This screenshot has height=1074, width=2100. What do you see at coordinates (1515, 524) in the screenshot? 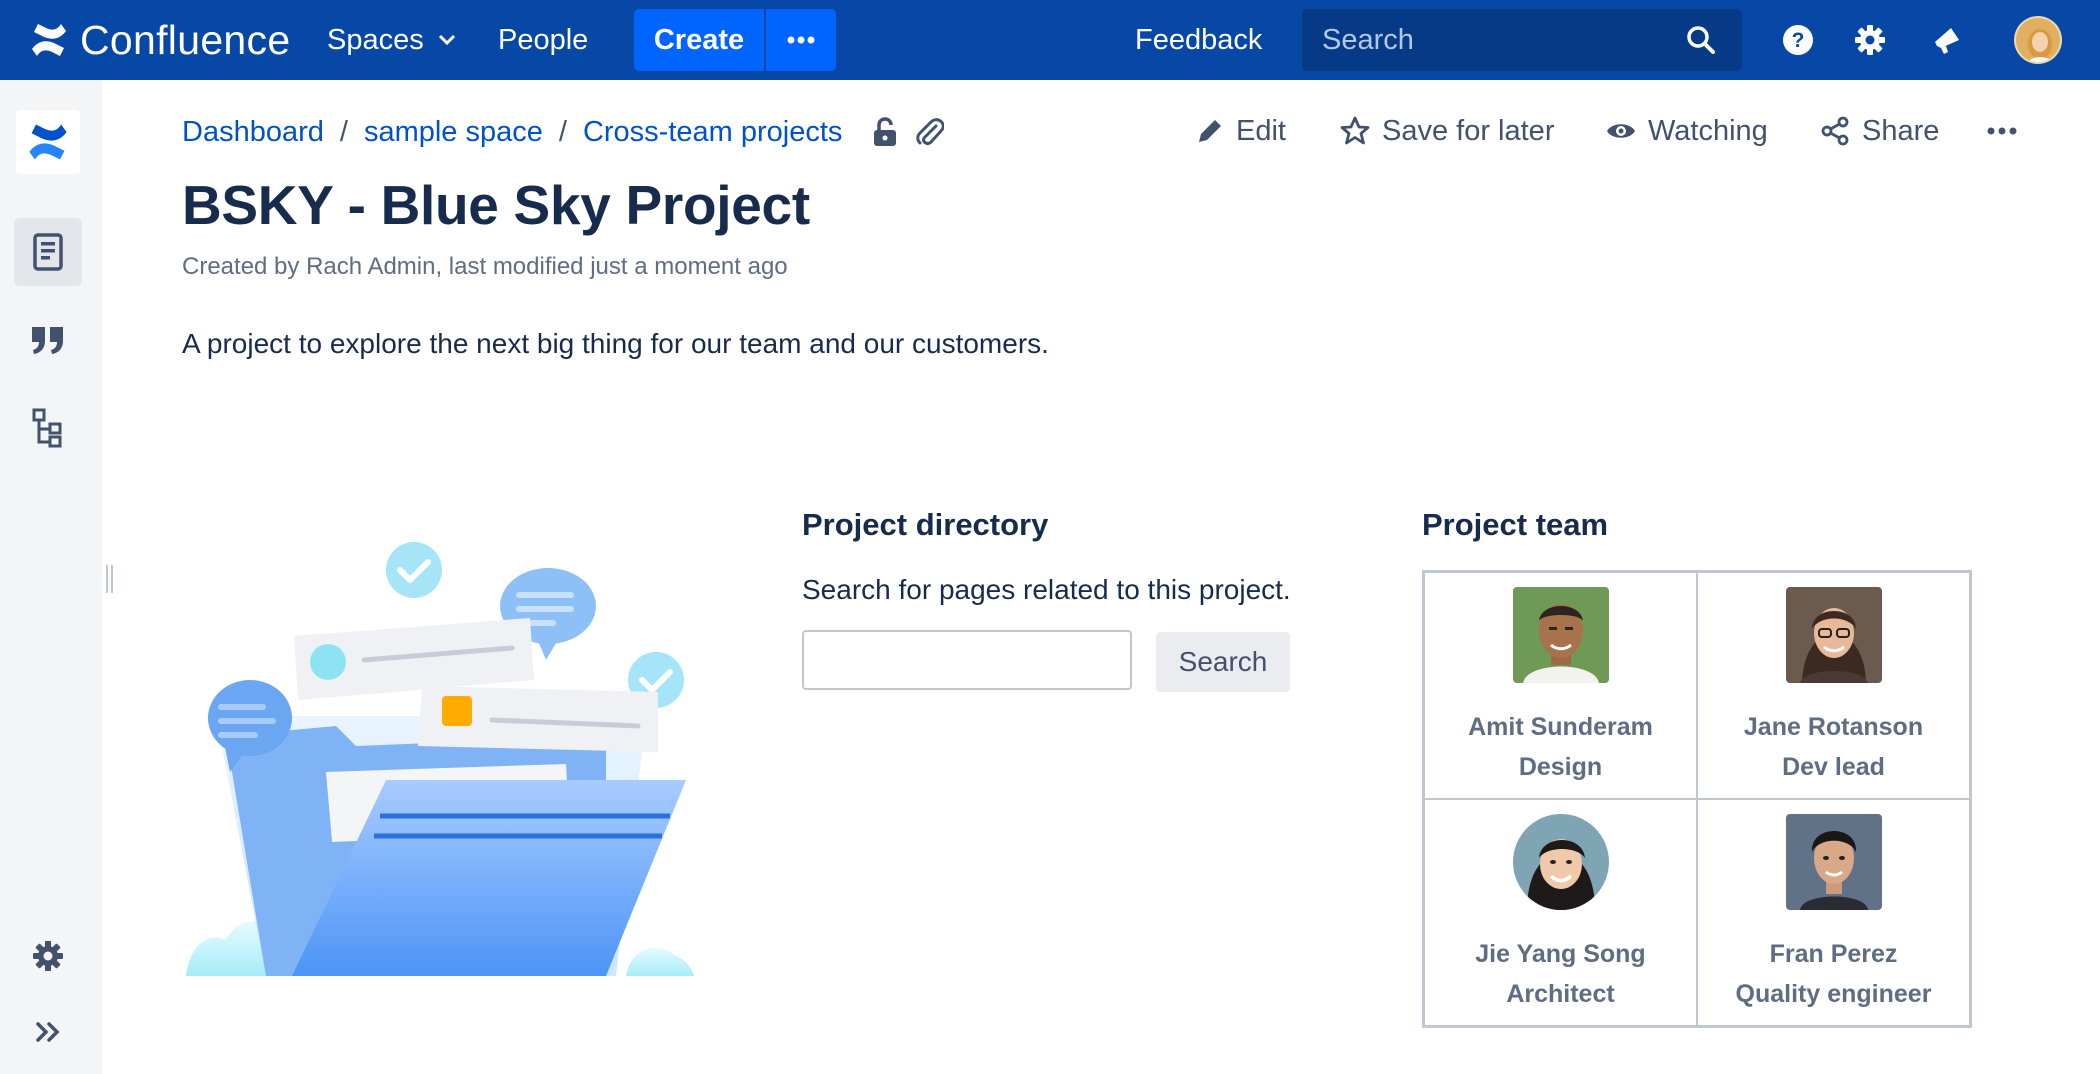
I see `project-team-title: Project team` at bounding box center [1515, 524].